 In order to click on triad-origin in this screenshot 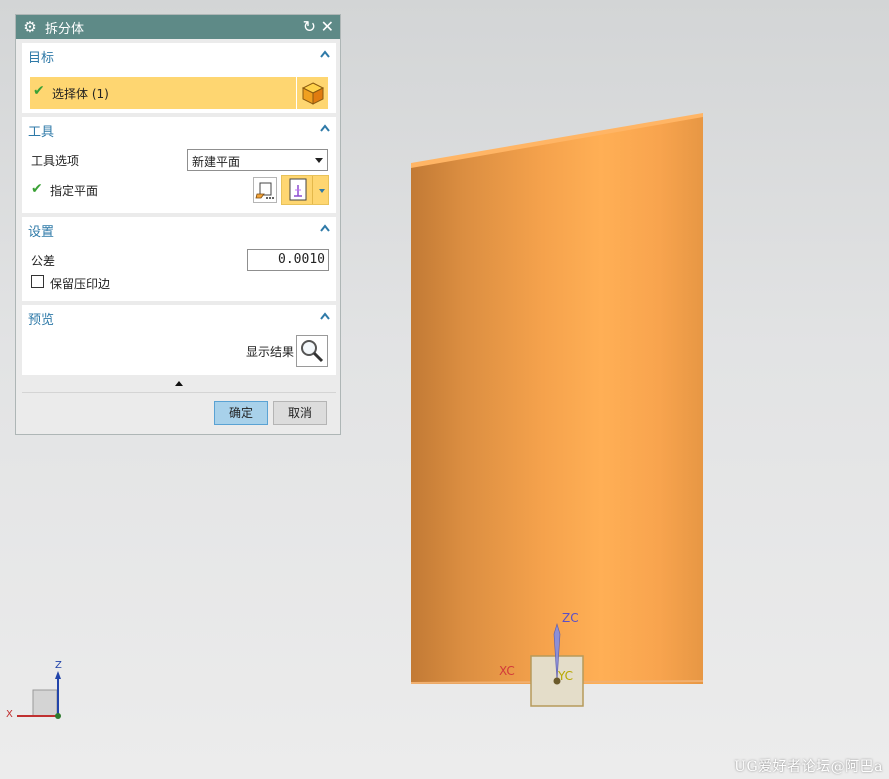, I will do `click(58, 716)`.